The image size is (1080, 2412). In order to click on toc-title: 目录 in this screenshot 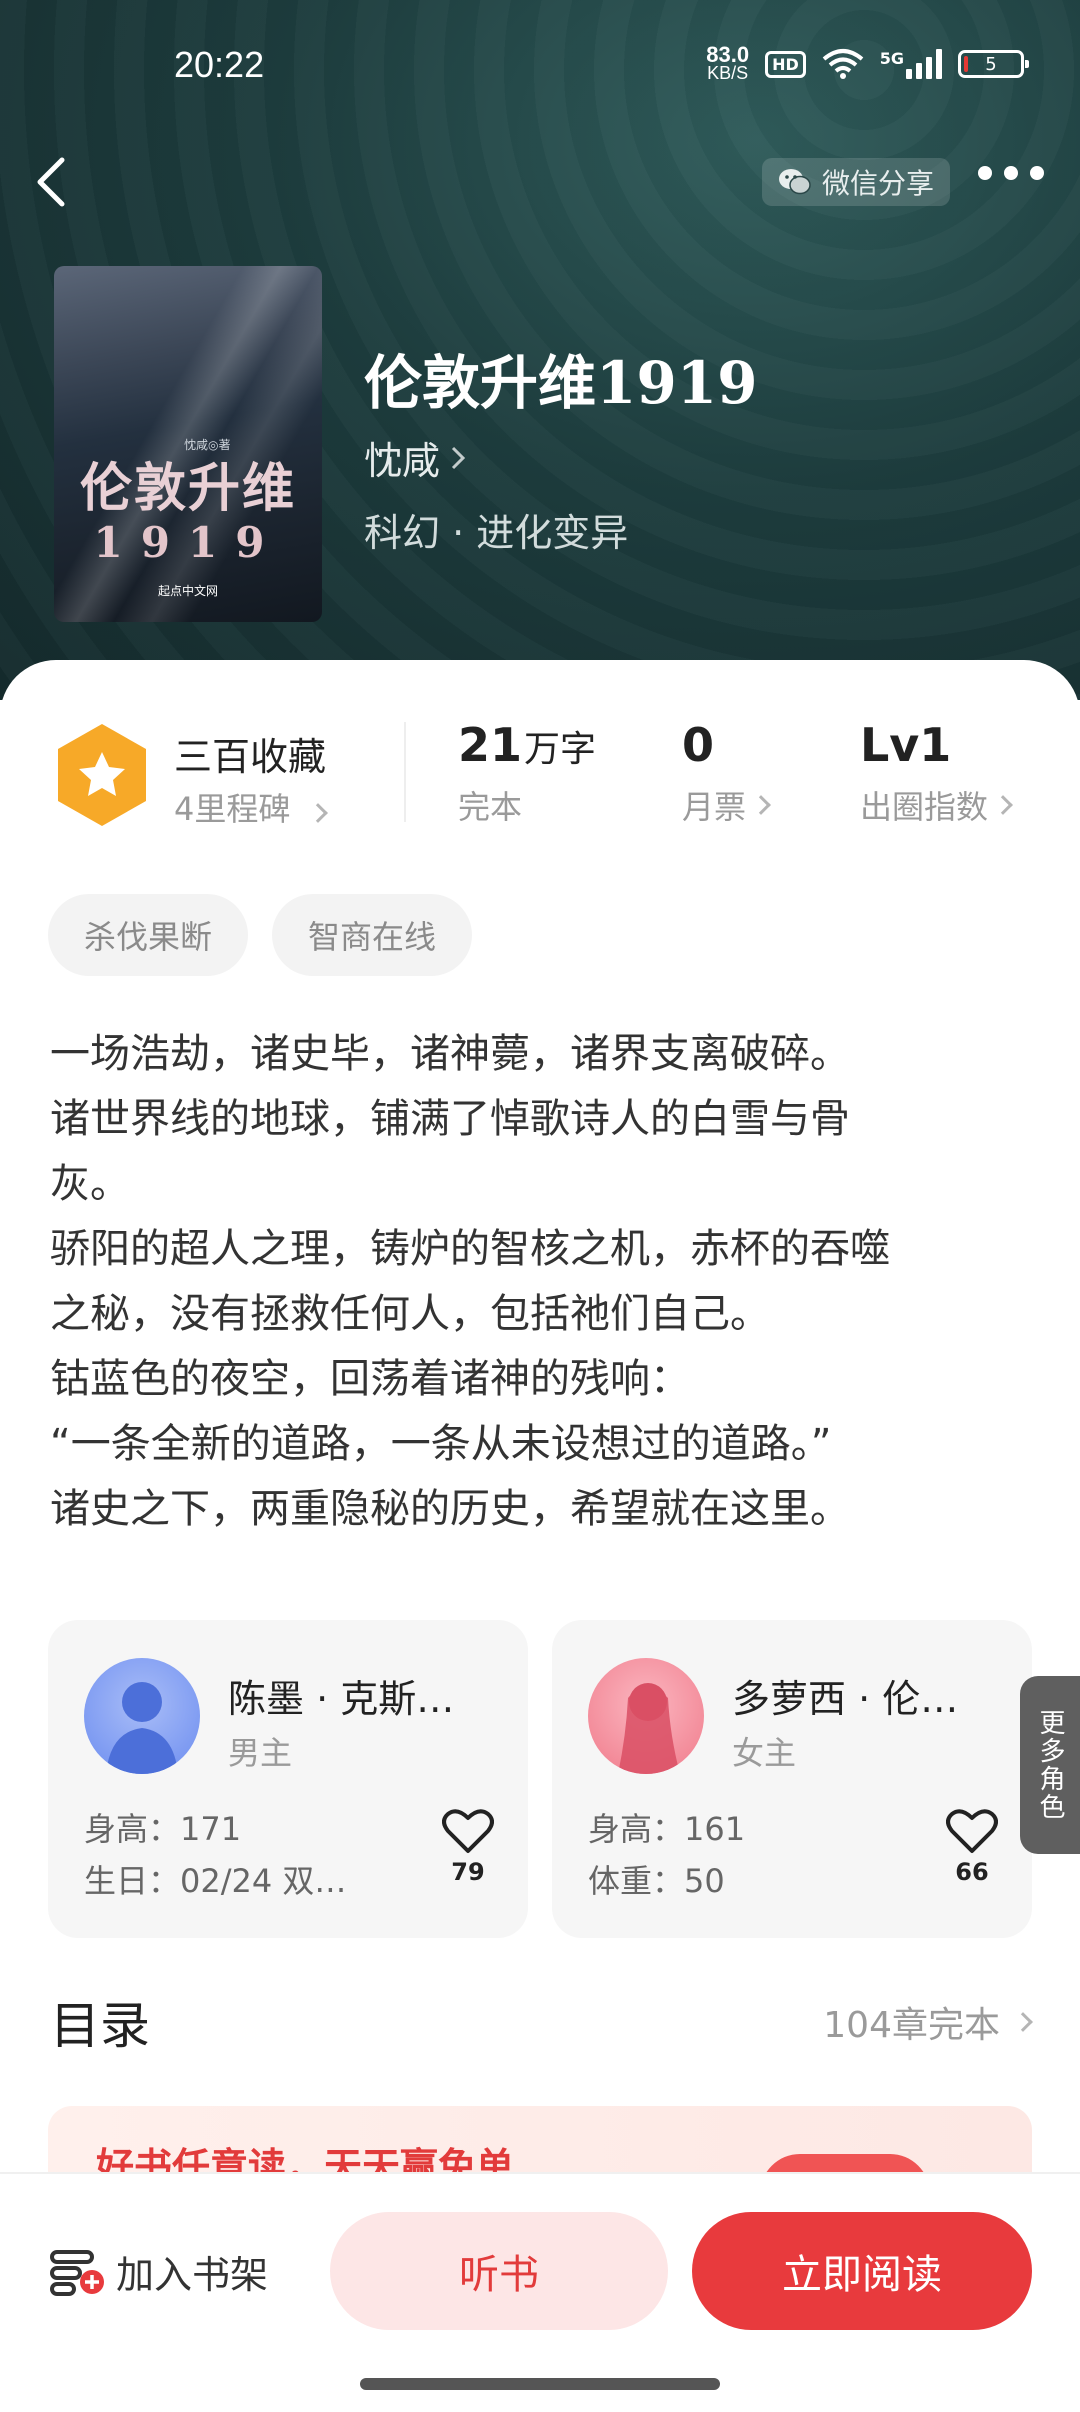, I will do `click(100, 2026)`.